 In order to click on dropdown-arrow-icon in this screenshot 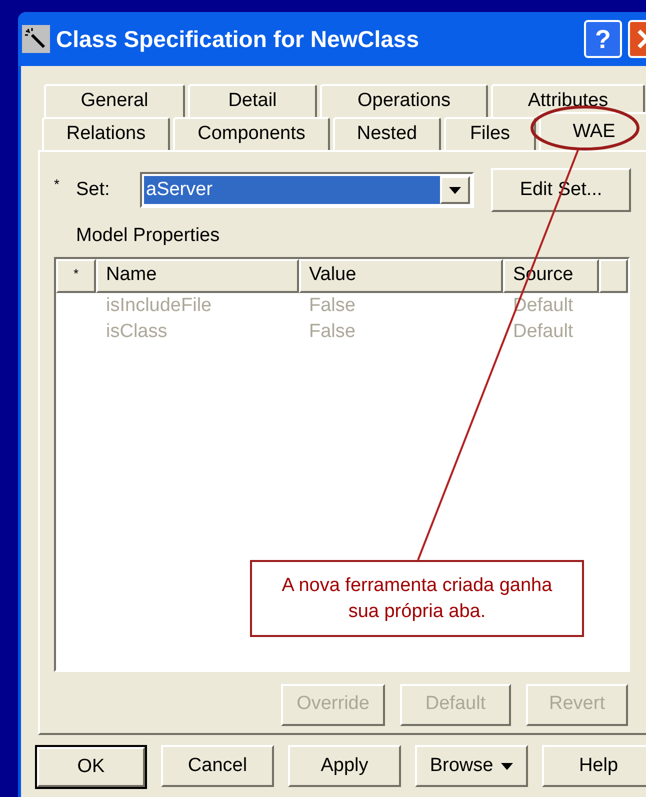, I will do `click(455, 190)`.